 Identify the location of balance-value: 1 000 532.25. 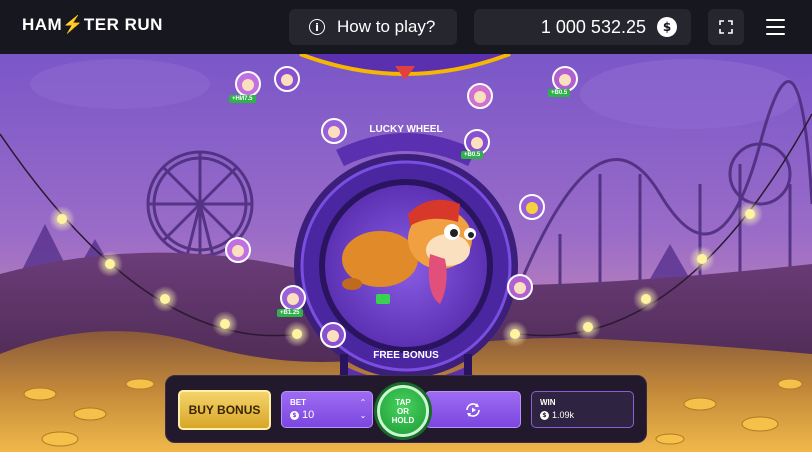
(593, 26).